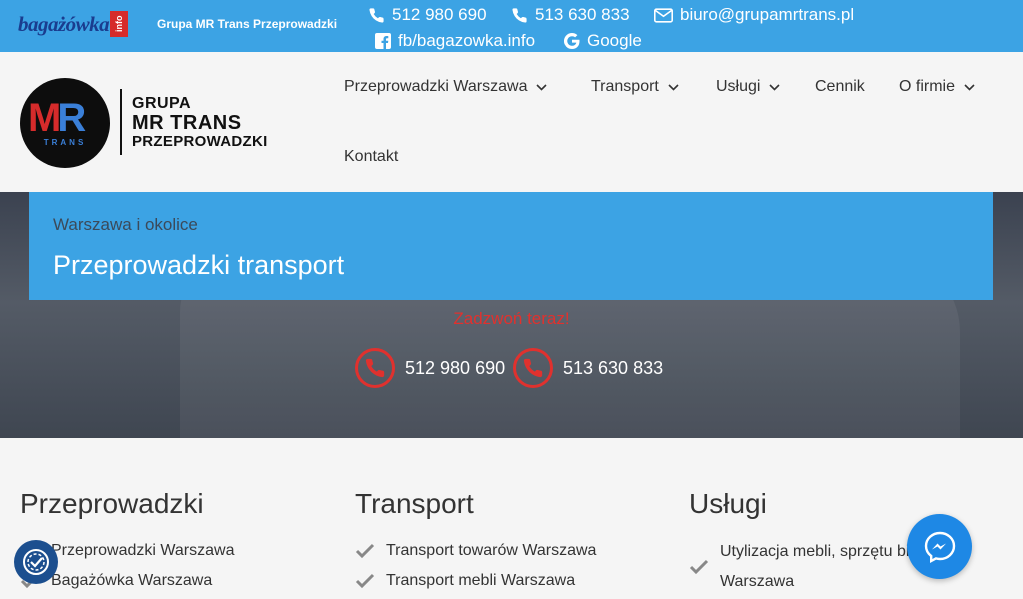 This screenshot has width=1023, height=599. I want to click on nav-uslugi: Usługi, so click(748, 87).